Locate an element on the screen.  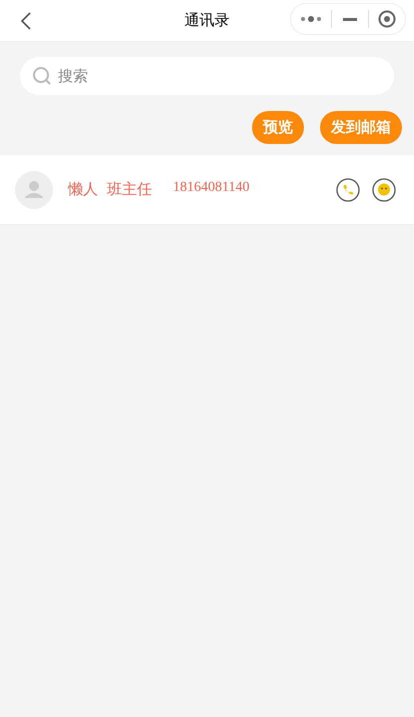
avatar-icon is located at coordinates (34, 189).